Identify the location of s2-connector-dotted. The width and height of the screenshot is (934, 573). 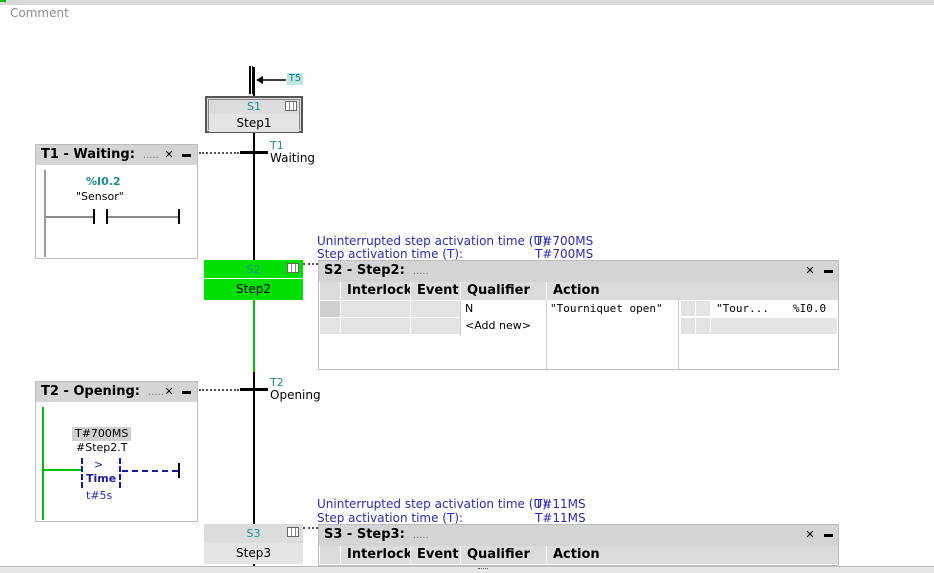
(310, 264).